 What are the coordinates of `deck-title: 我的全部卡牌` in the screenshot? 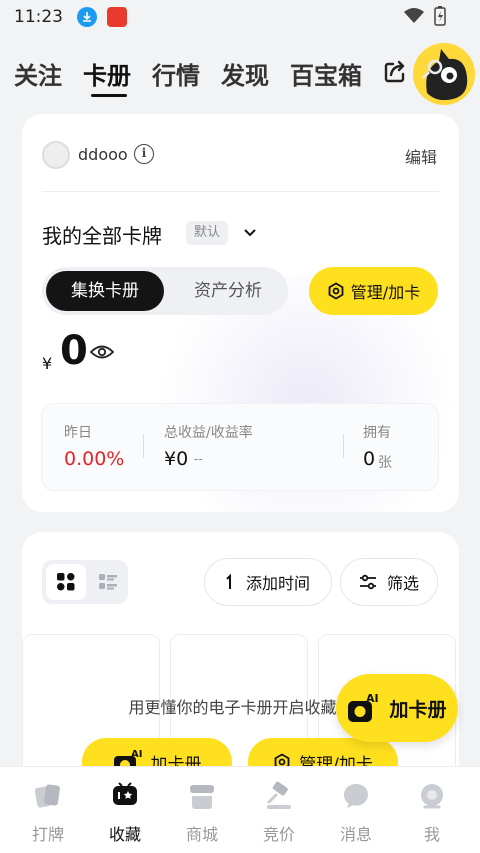 It's located at (102, 234).